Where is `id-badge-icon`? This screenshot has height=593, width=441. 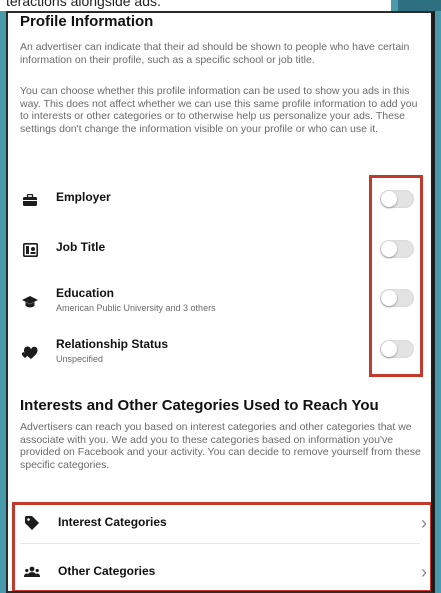 id-badge-icon is located at coordinates (30, 250).